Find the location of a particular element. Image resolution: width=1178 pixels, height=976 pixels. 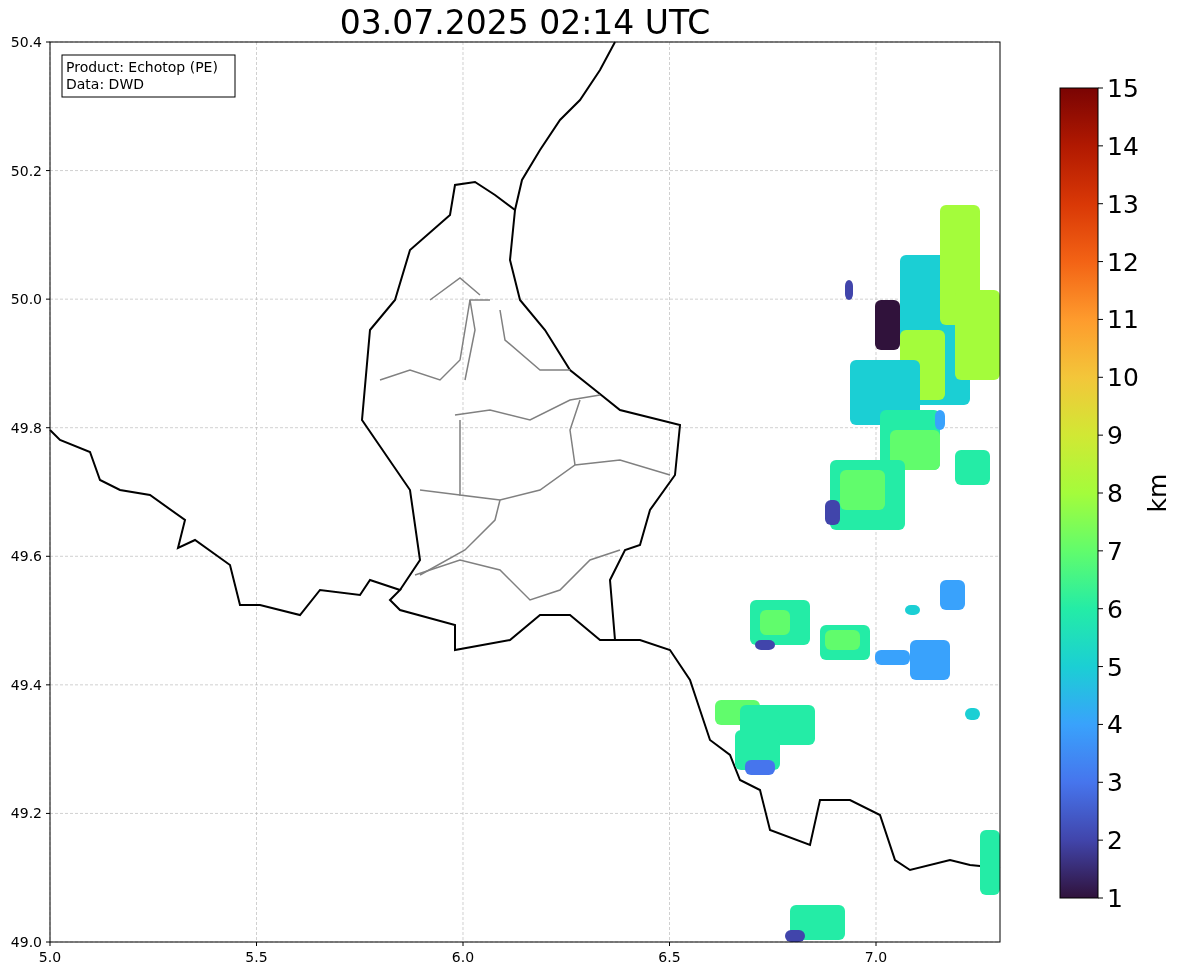

colorbar-tick-label: 9 is located at coordinates (1115, 436).